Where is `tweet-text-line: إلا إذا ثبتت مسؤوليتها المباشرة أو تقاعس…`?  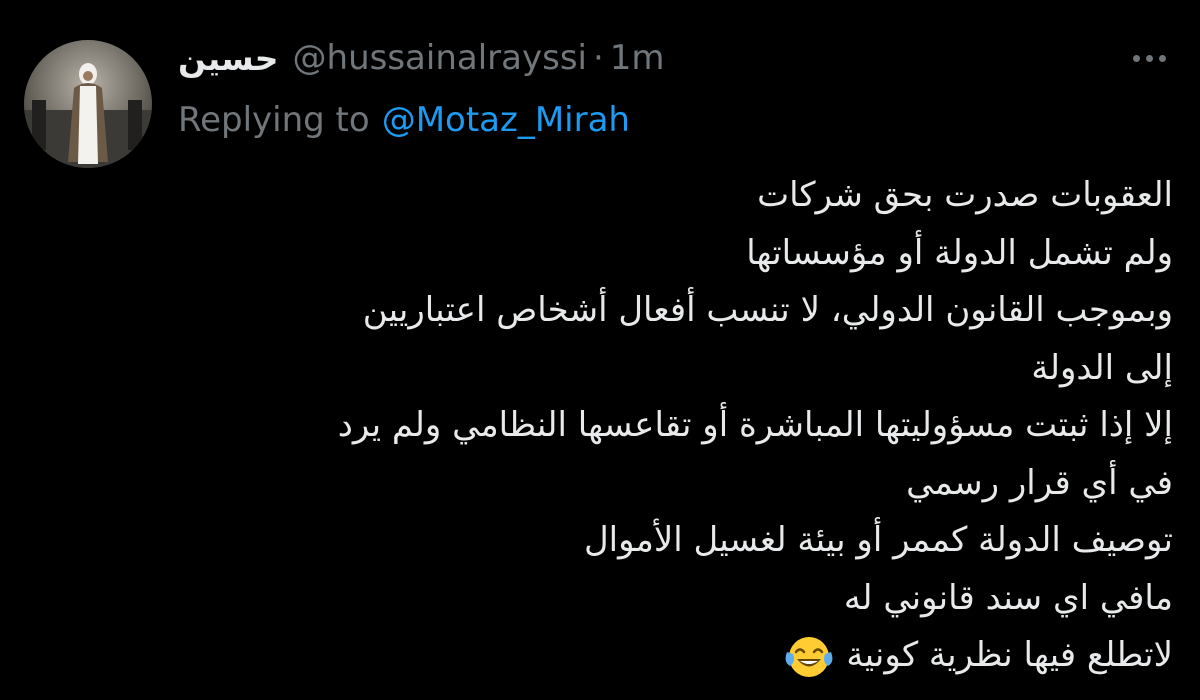
tweet-text-line: إلا إذا ثبتت مسؤوليتها المباشرة أو تقاعس… is located at coordinates (755, 425).